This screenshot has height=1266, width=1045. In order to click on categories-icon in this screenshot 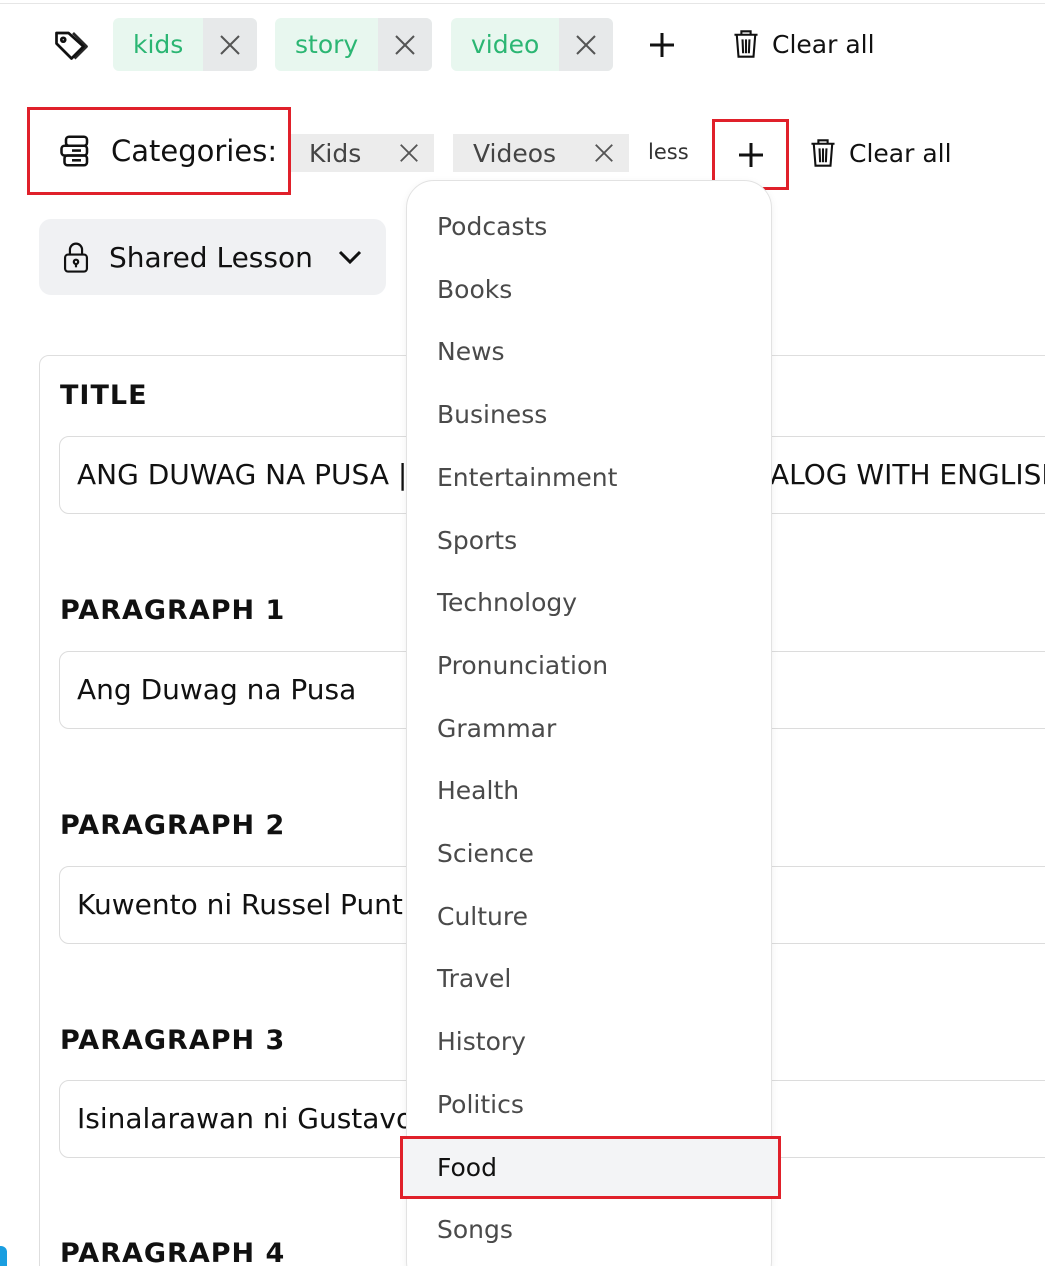, I will do `click(74, 151)`.